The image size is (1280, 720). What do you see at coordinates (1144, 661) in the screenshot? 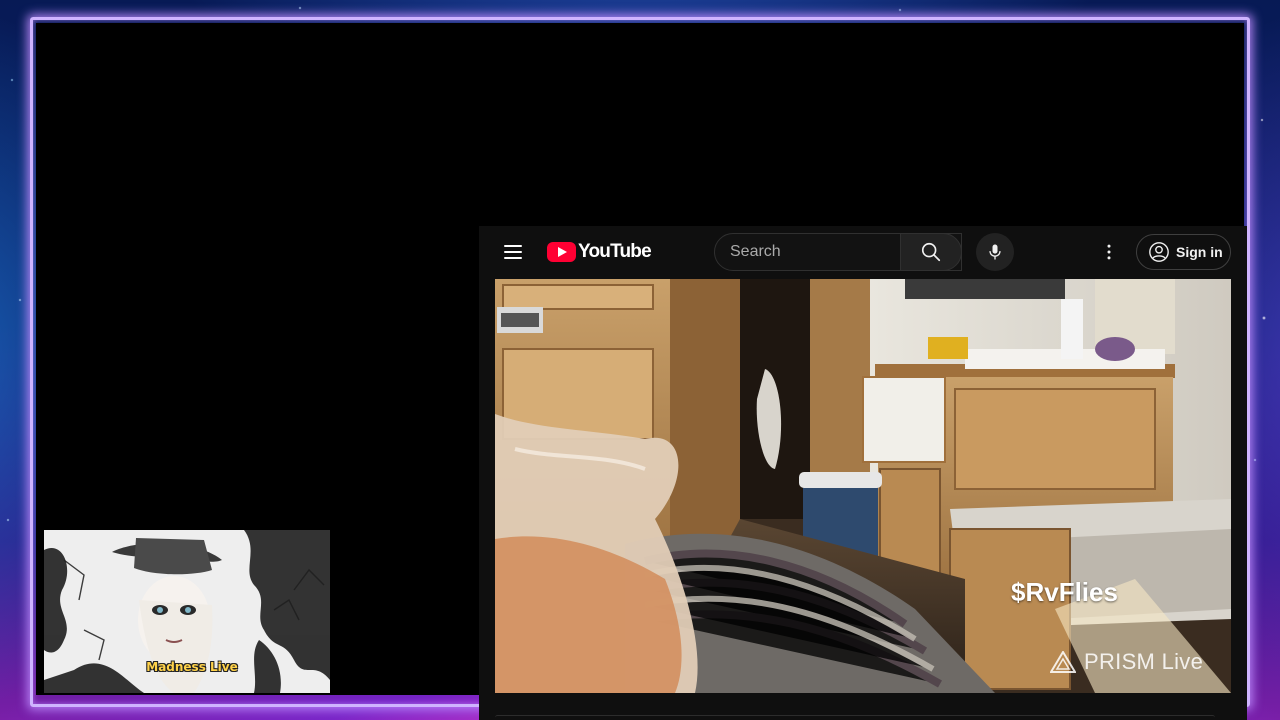
I see `watermark-label: PRISM Live` at bounding box center [1144, 661].